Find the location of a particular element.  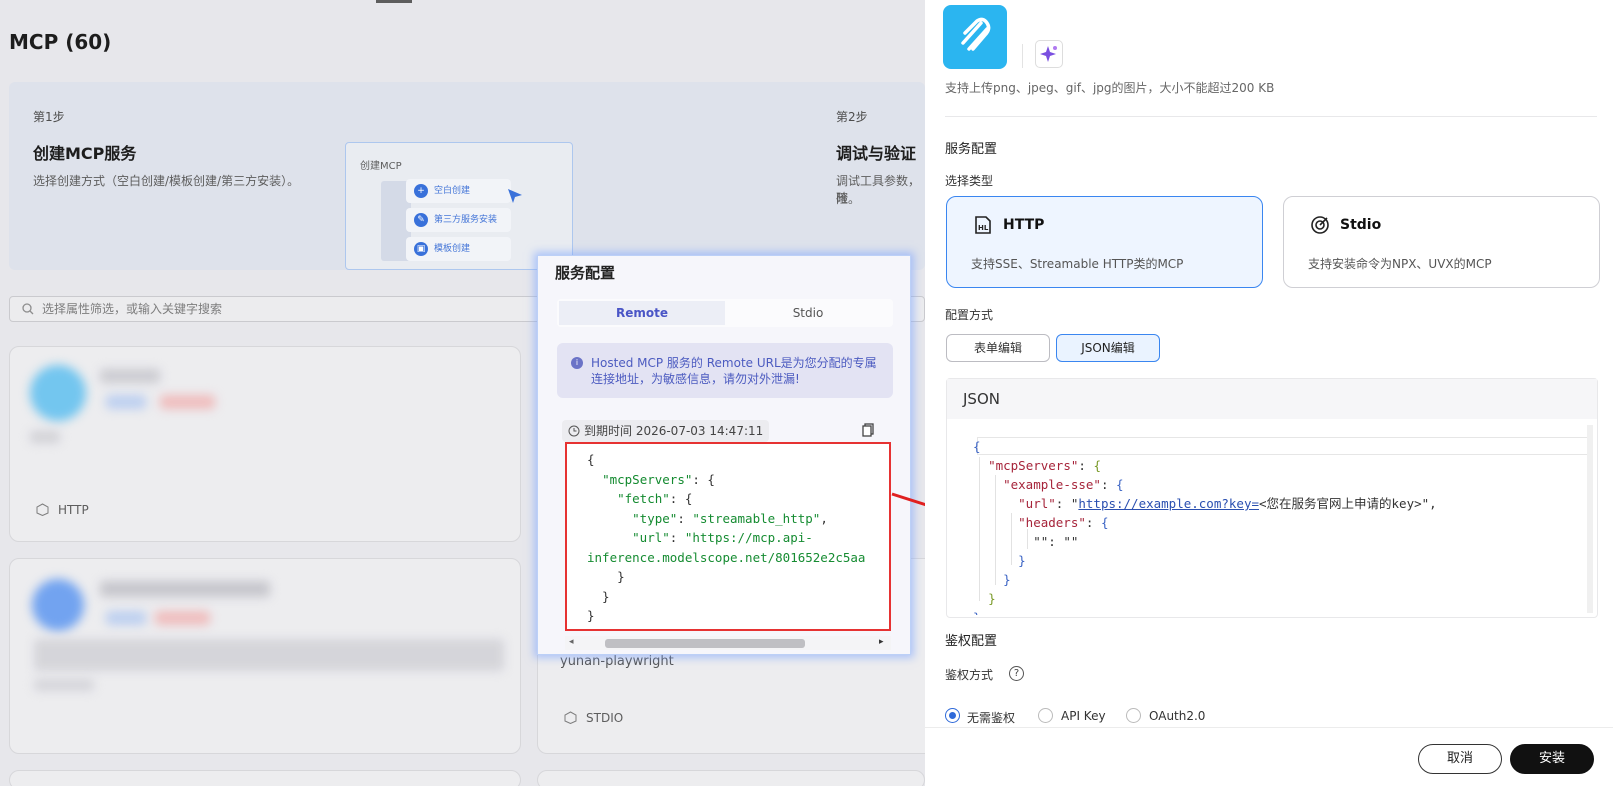

sparkle-icon is located at coordinates (1048, 54).